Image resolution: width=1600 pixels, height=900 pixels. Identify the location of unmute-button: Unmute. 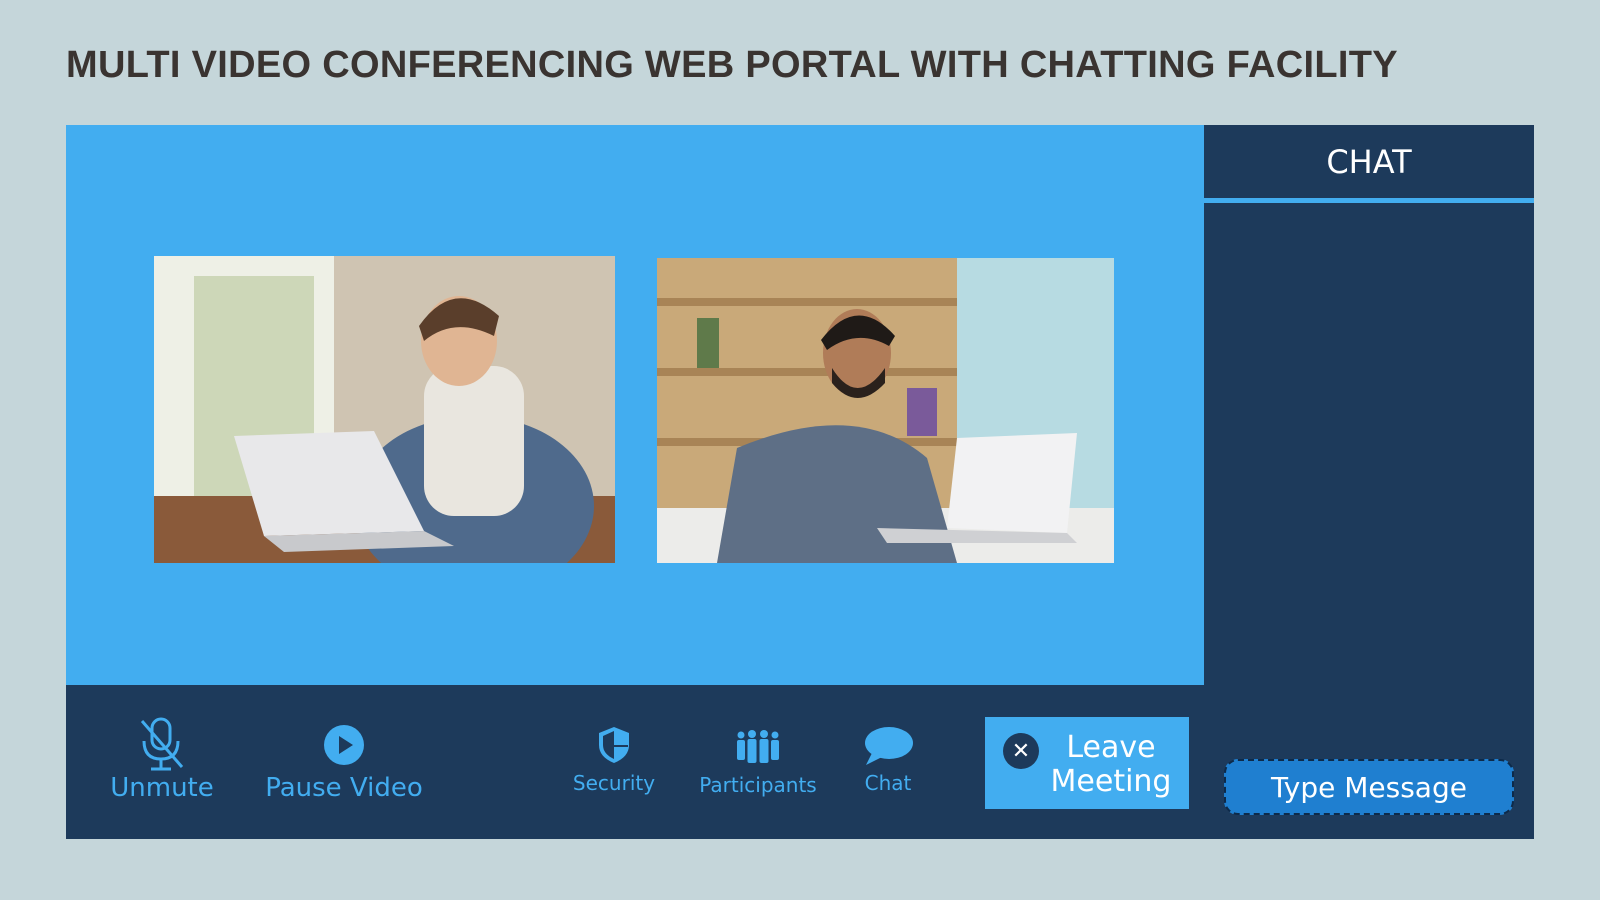
(162, 759).